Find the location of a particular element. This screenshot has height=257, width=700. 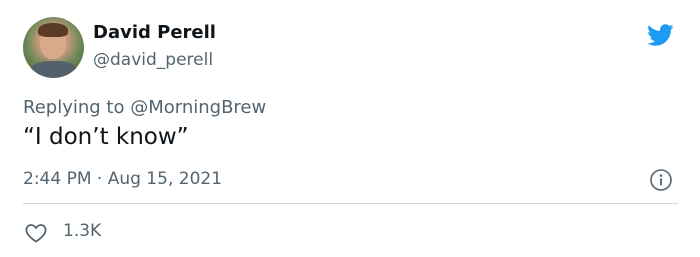

heart-icon is located at coordinates (36, 233).